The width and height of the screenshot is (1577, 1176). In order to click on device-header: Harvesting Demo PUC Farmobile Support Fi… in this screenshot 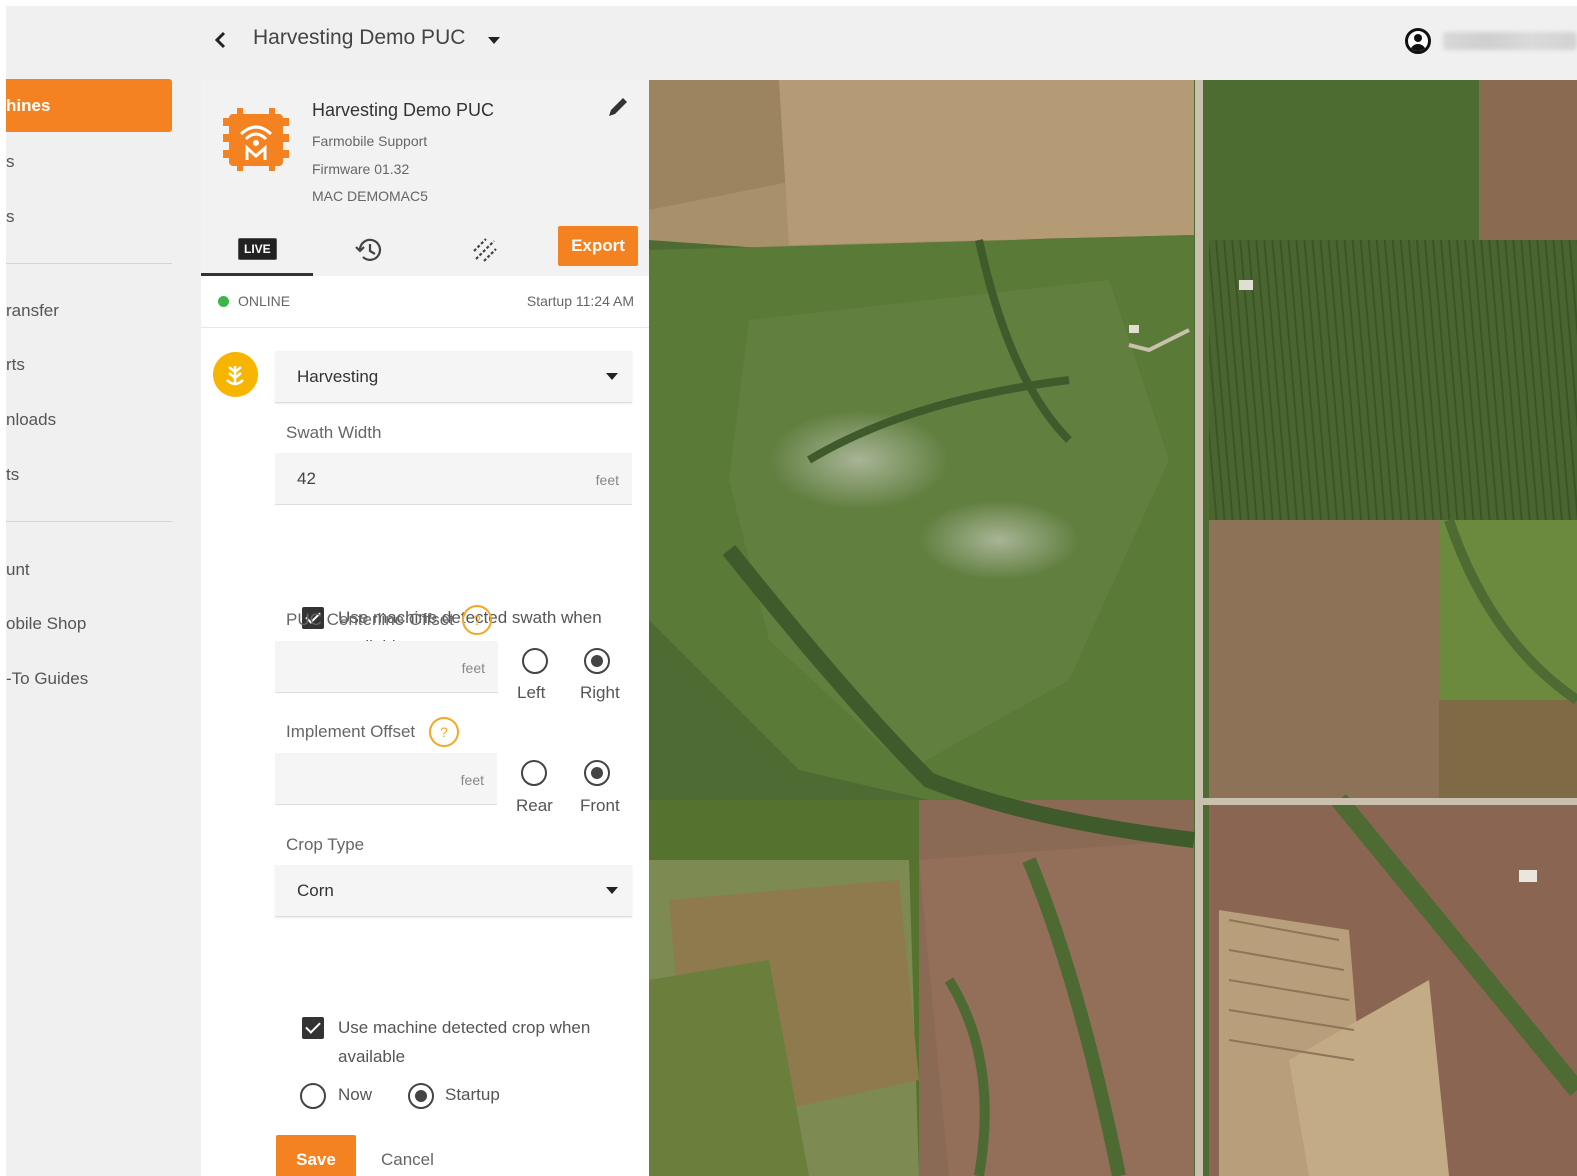, I will do `click(425, 178)`.